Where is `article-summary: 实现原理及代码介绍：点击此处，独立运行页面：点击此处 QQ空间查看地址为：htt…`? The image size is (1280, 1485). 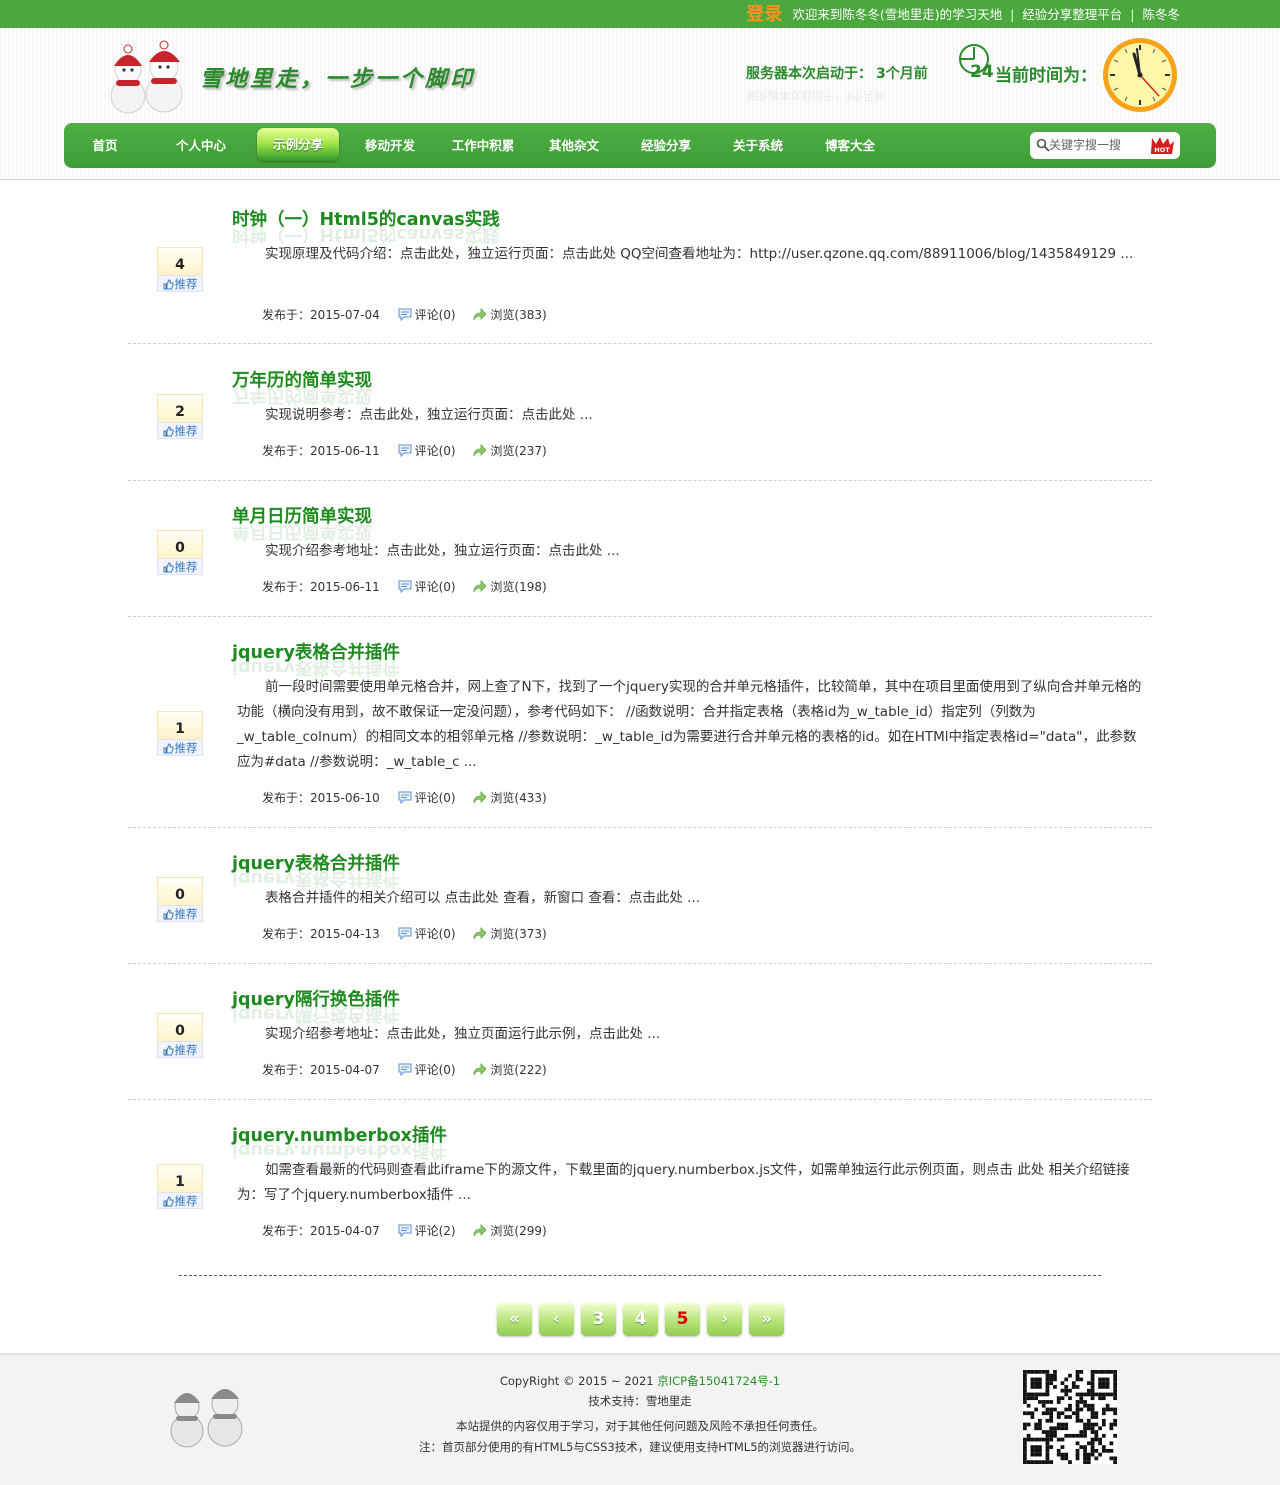
article-summary: 实现原理及代码介绍：点击此处，独立运行页面：点击此处 QQ空间查看地址为：htt… is located at coordinates (699, 254).